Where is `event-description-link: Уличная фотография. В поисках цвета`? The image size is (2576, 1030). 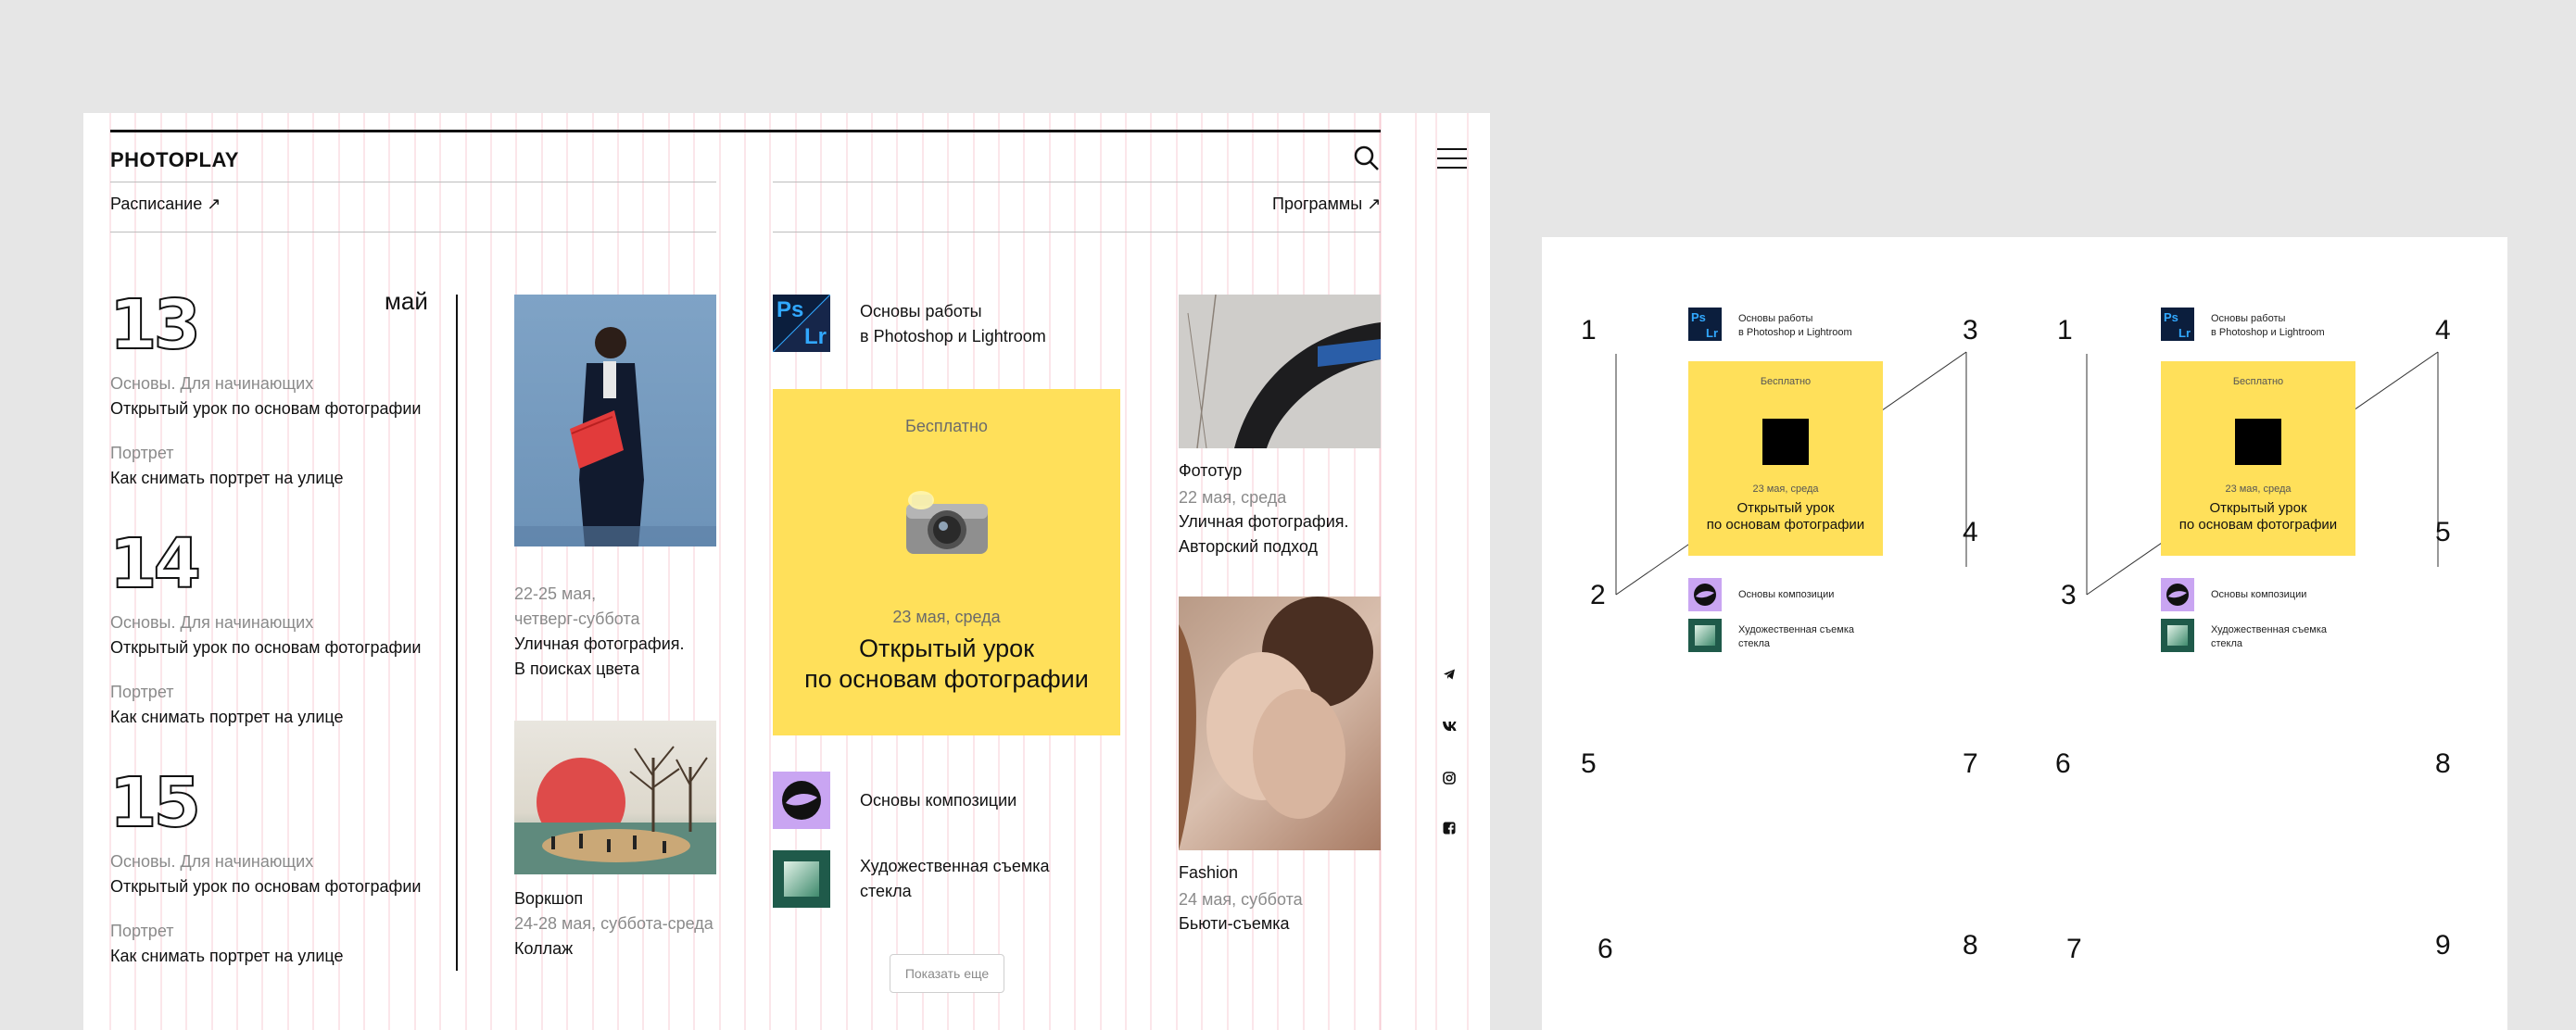
event-description-link: Уличная фотография. В поисках цвета is located at coordinates (600, 657).